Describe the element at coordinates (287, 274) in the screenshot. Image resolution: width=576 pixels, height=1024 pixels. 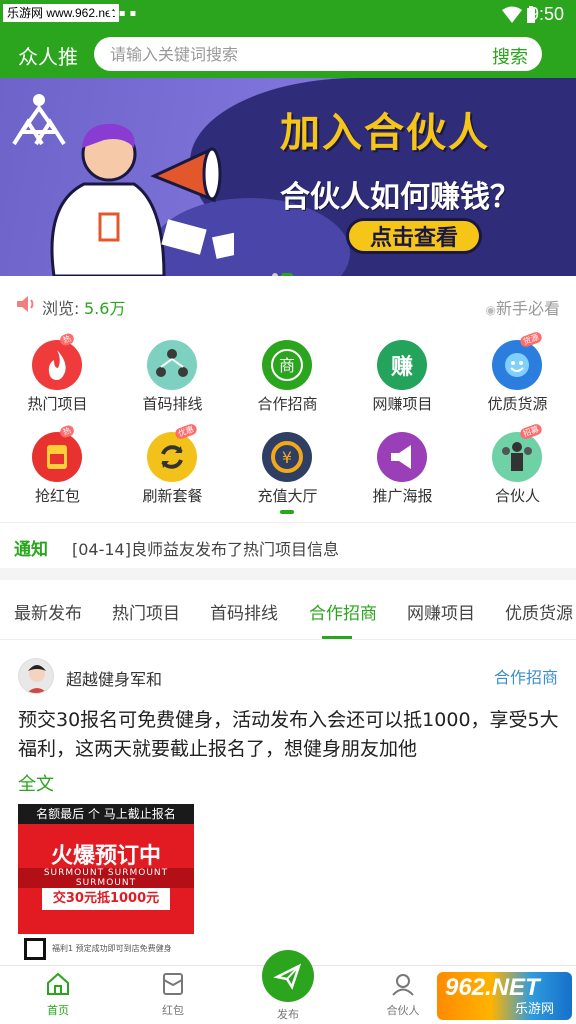
I see `pagination-dot-active` at that location.